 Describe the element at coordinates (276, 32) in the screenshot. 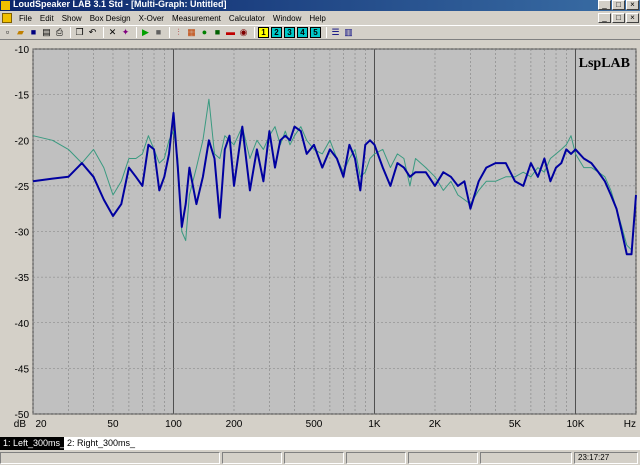

I see `graph-2-button: 2` at that location.